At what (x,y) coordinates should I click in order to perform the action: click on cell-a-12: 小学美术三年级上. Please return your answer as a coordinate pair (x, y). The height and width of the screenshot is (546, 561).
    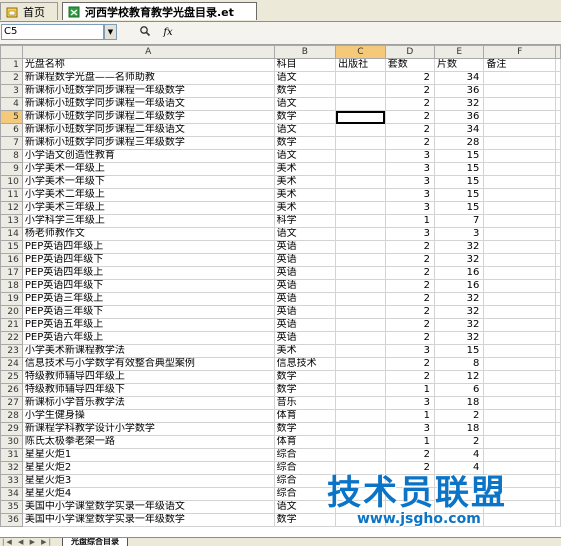
    Looking at the image, I should click on (148, 208).